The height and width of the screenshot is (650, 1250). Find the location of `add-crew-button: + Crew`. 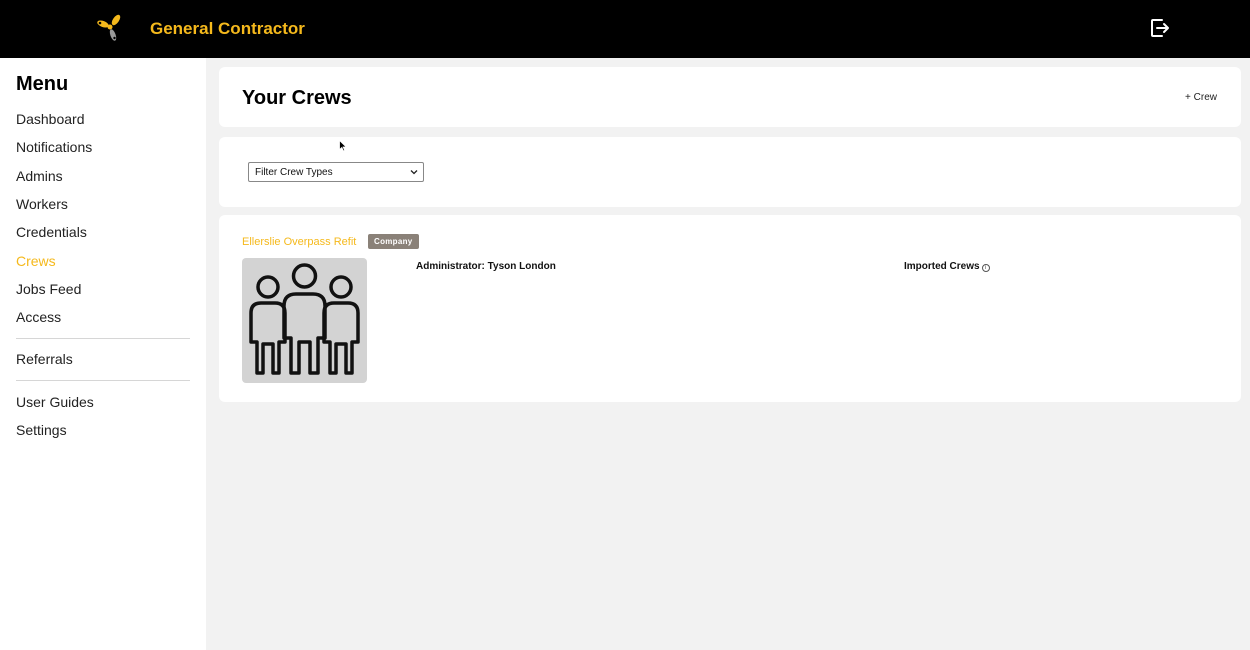

add-crew-button: + Crew is located at coordinates (1201, 97).